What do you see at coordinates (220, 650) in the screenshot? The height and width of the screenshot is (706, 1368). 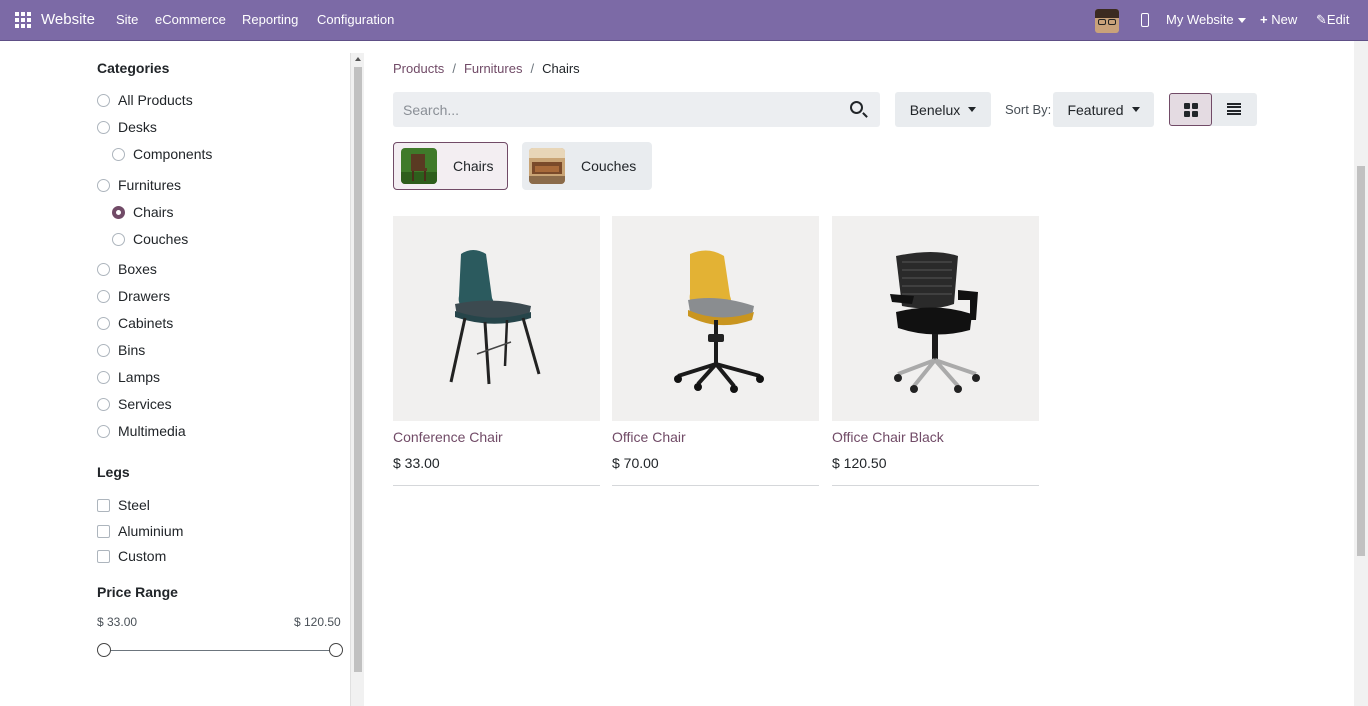 I see `price-slider-track` at bounding box center [220, 650].